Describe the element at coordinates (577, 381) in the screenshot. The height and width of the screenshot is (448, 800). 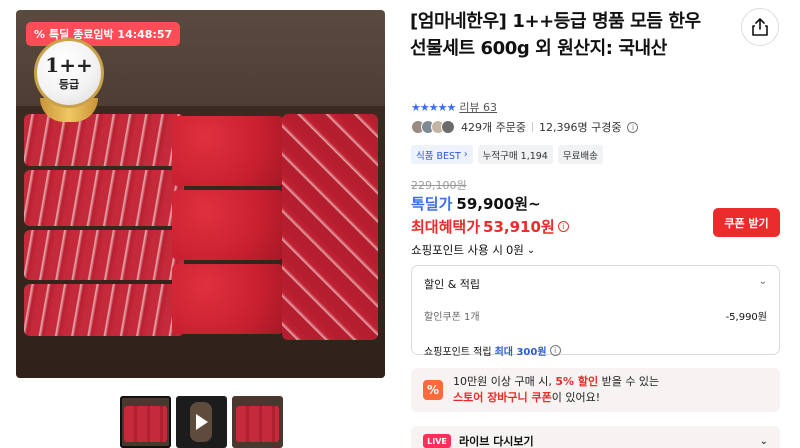
I see `promo-highlight: 5% 할인` at that location.